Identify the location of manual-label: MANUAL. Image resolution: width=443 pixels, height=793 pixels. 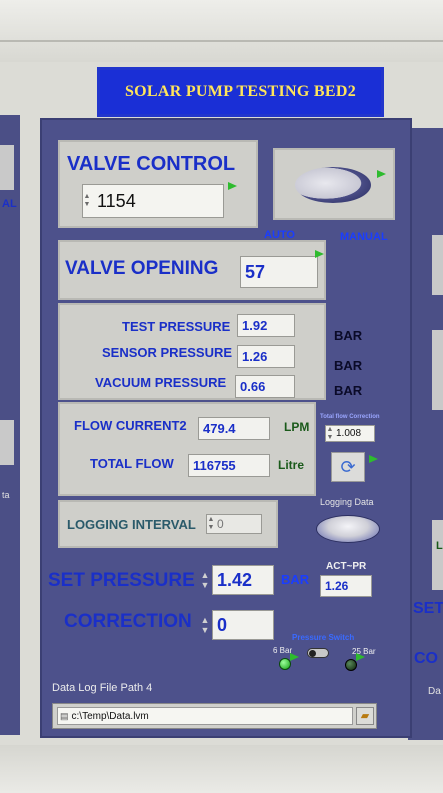
(364, 237).